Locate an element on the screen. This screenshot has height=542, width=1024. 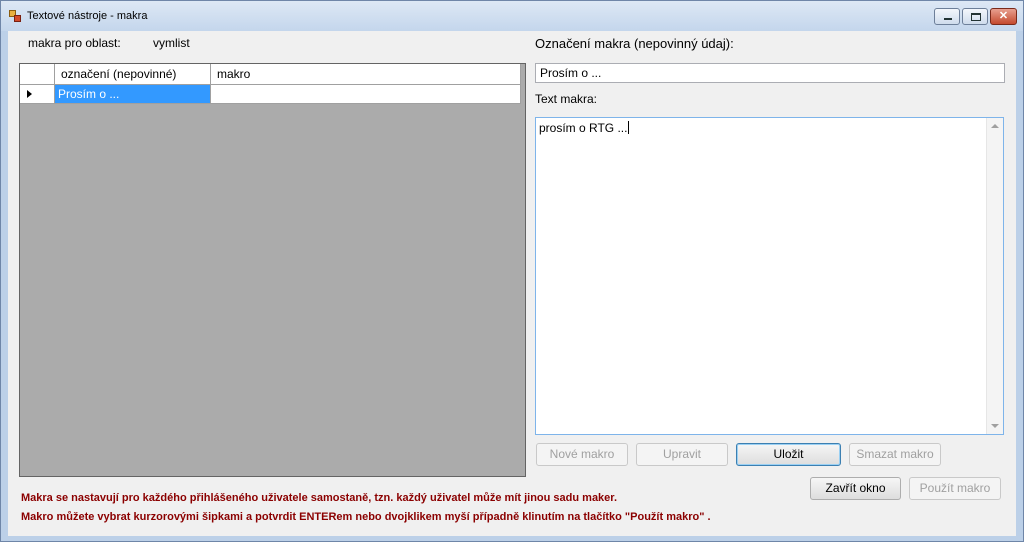
maximize-icon is located at coordinates (976, 17).